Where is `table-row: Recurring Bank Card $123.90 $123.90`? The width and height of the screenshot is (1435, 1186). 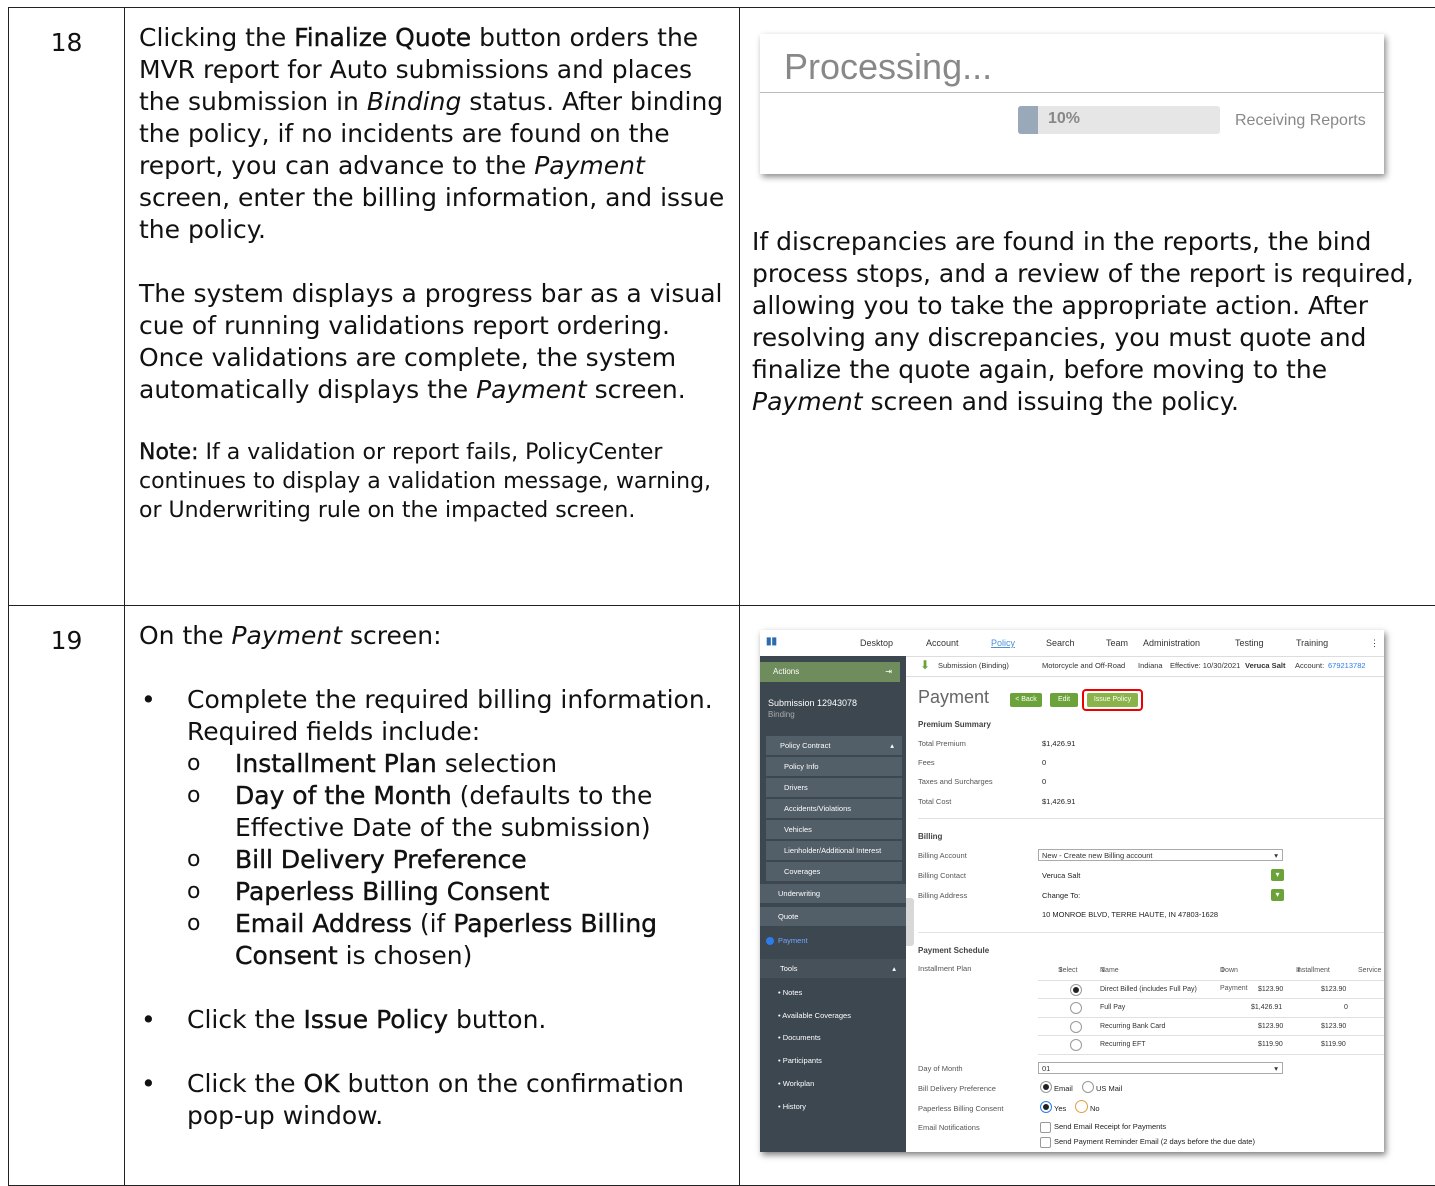
table-row: Recurring Bank Card $123.90 $123.90 is located at coordinates (1211, 1027).